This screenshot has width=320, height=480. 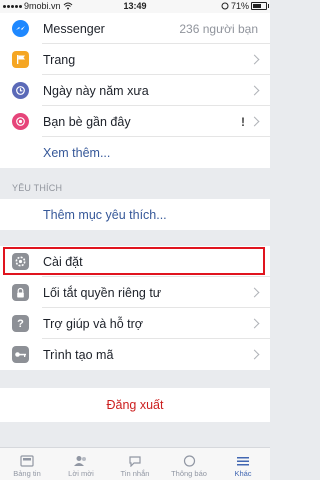 What do you see at coordinates (20, 59) in the screenshot?
I see `flag-icon` at bounding box center [20, 59].